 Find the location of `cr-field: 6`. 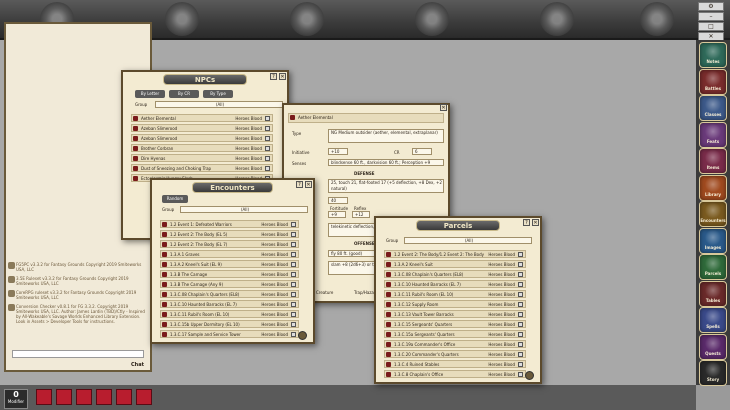

cr-field: 6 is located at coordinates (422, 151).